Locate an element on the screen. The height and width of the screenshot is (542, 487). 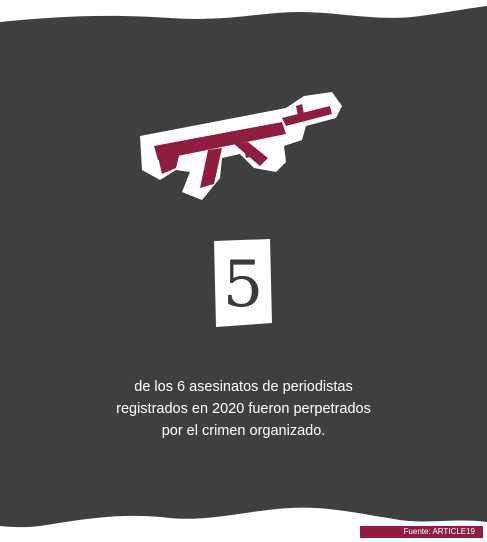
caption-line-1: de los 6 asesinatos de periodistas is located at coordinates (243, 387).